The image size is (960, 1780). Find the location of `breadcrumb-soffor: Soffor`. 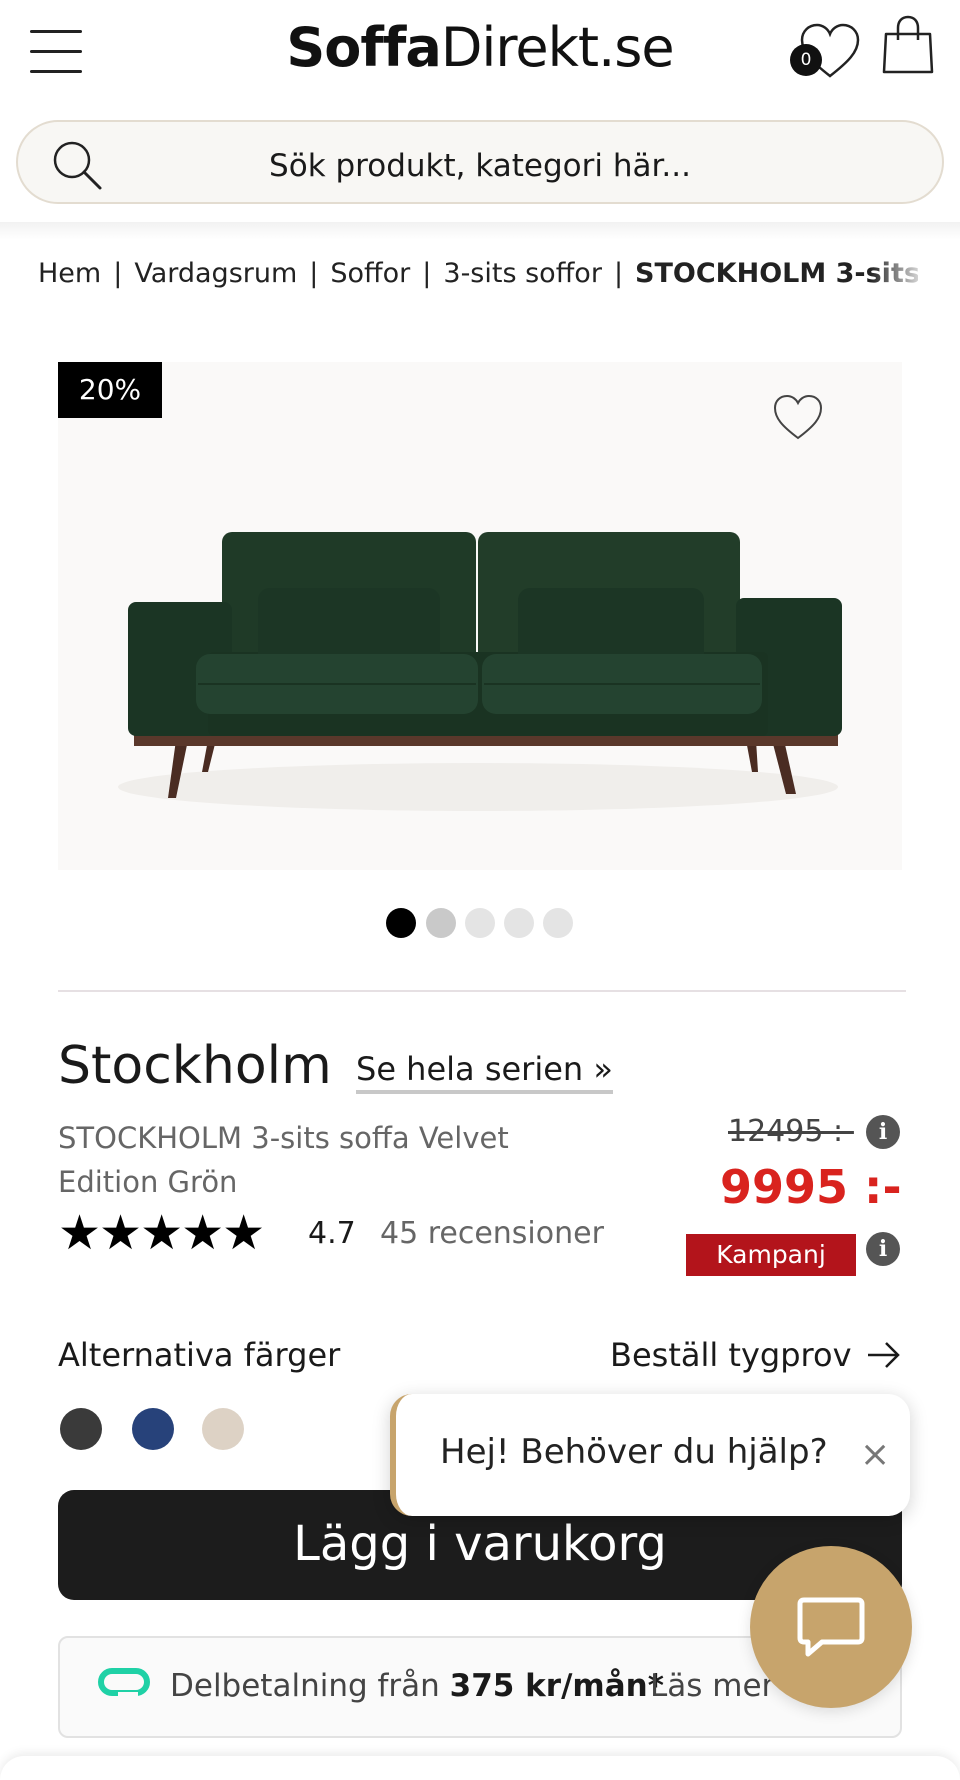

breadcrumb-soffor: Soffor is located at coordinates (370, 273).